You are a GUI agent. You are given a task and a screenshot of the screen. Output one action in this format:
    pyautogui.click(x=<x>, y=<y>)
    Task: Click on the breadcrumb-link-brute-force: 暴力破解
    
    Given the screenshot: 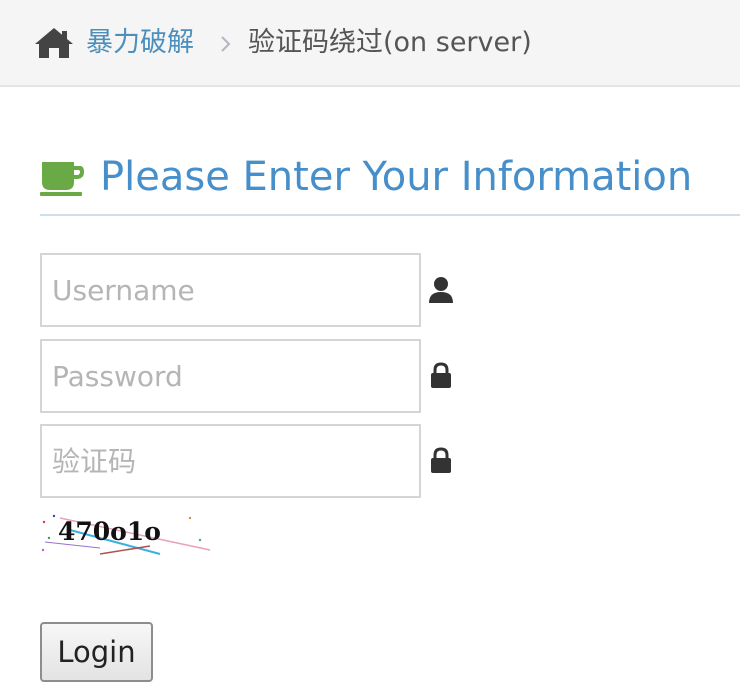 What is the action you would take?
    pyautogui.click(x=140, y=43)
    